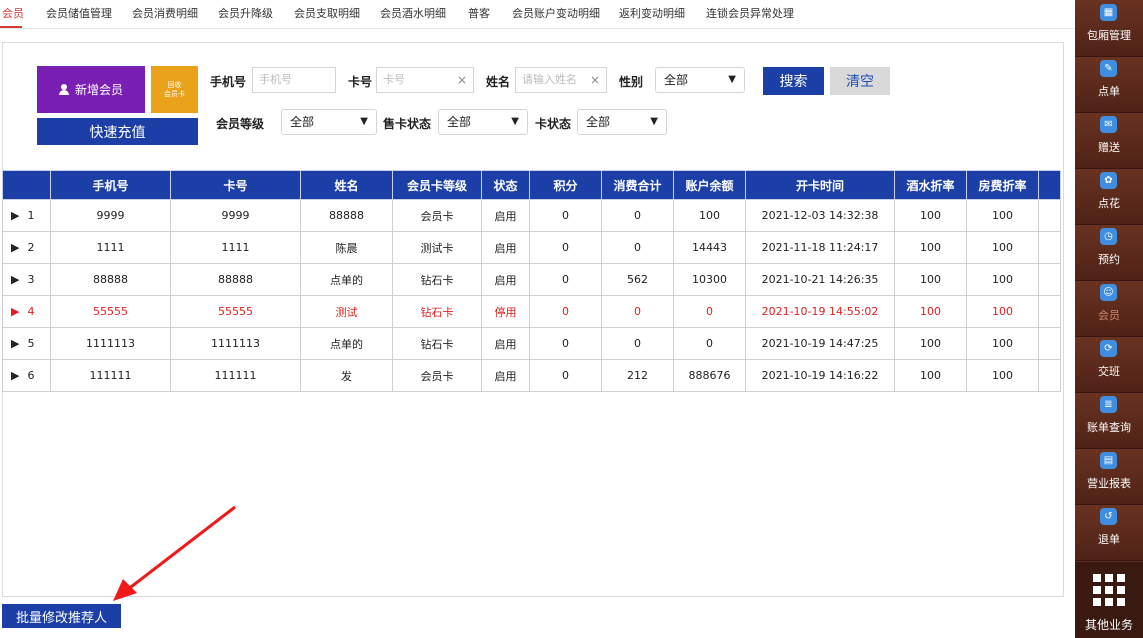  What do you see at coordinates (26, 311) in the screenshot?
I see `row-number-cell: ▶ 4` at bounding box center [26, 311].